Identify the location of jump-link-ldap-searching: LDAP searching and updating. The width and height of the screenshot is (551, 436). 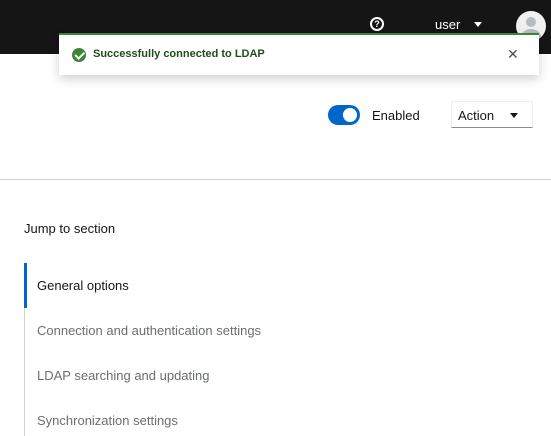
(123, 375).